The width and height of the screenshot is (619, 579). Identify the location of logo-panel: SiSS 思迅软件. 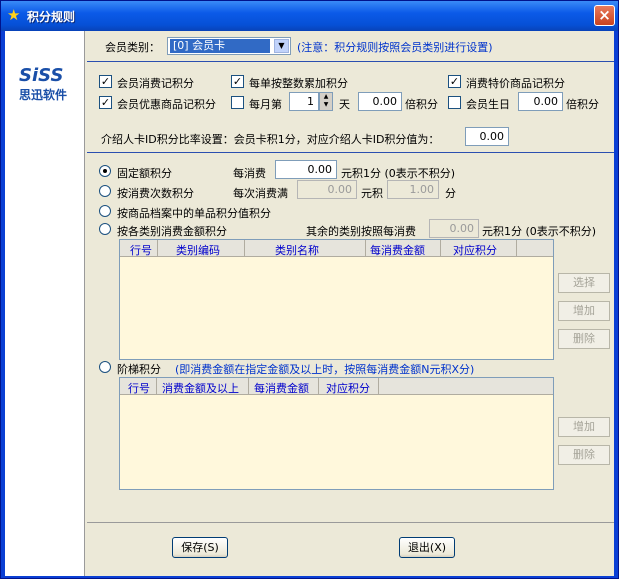
(45, 303).